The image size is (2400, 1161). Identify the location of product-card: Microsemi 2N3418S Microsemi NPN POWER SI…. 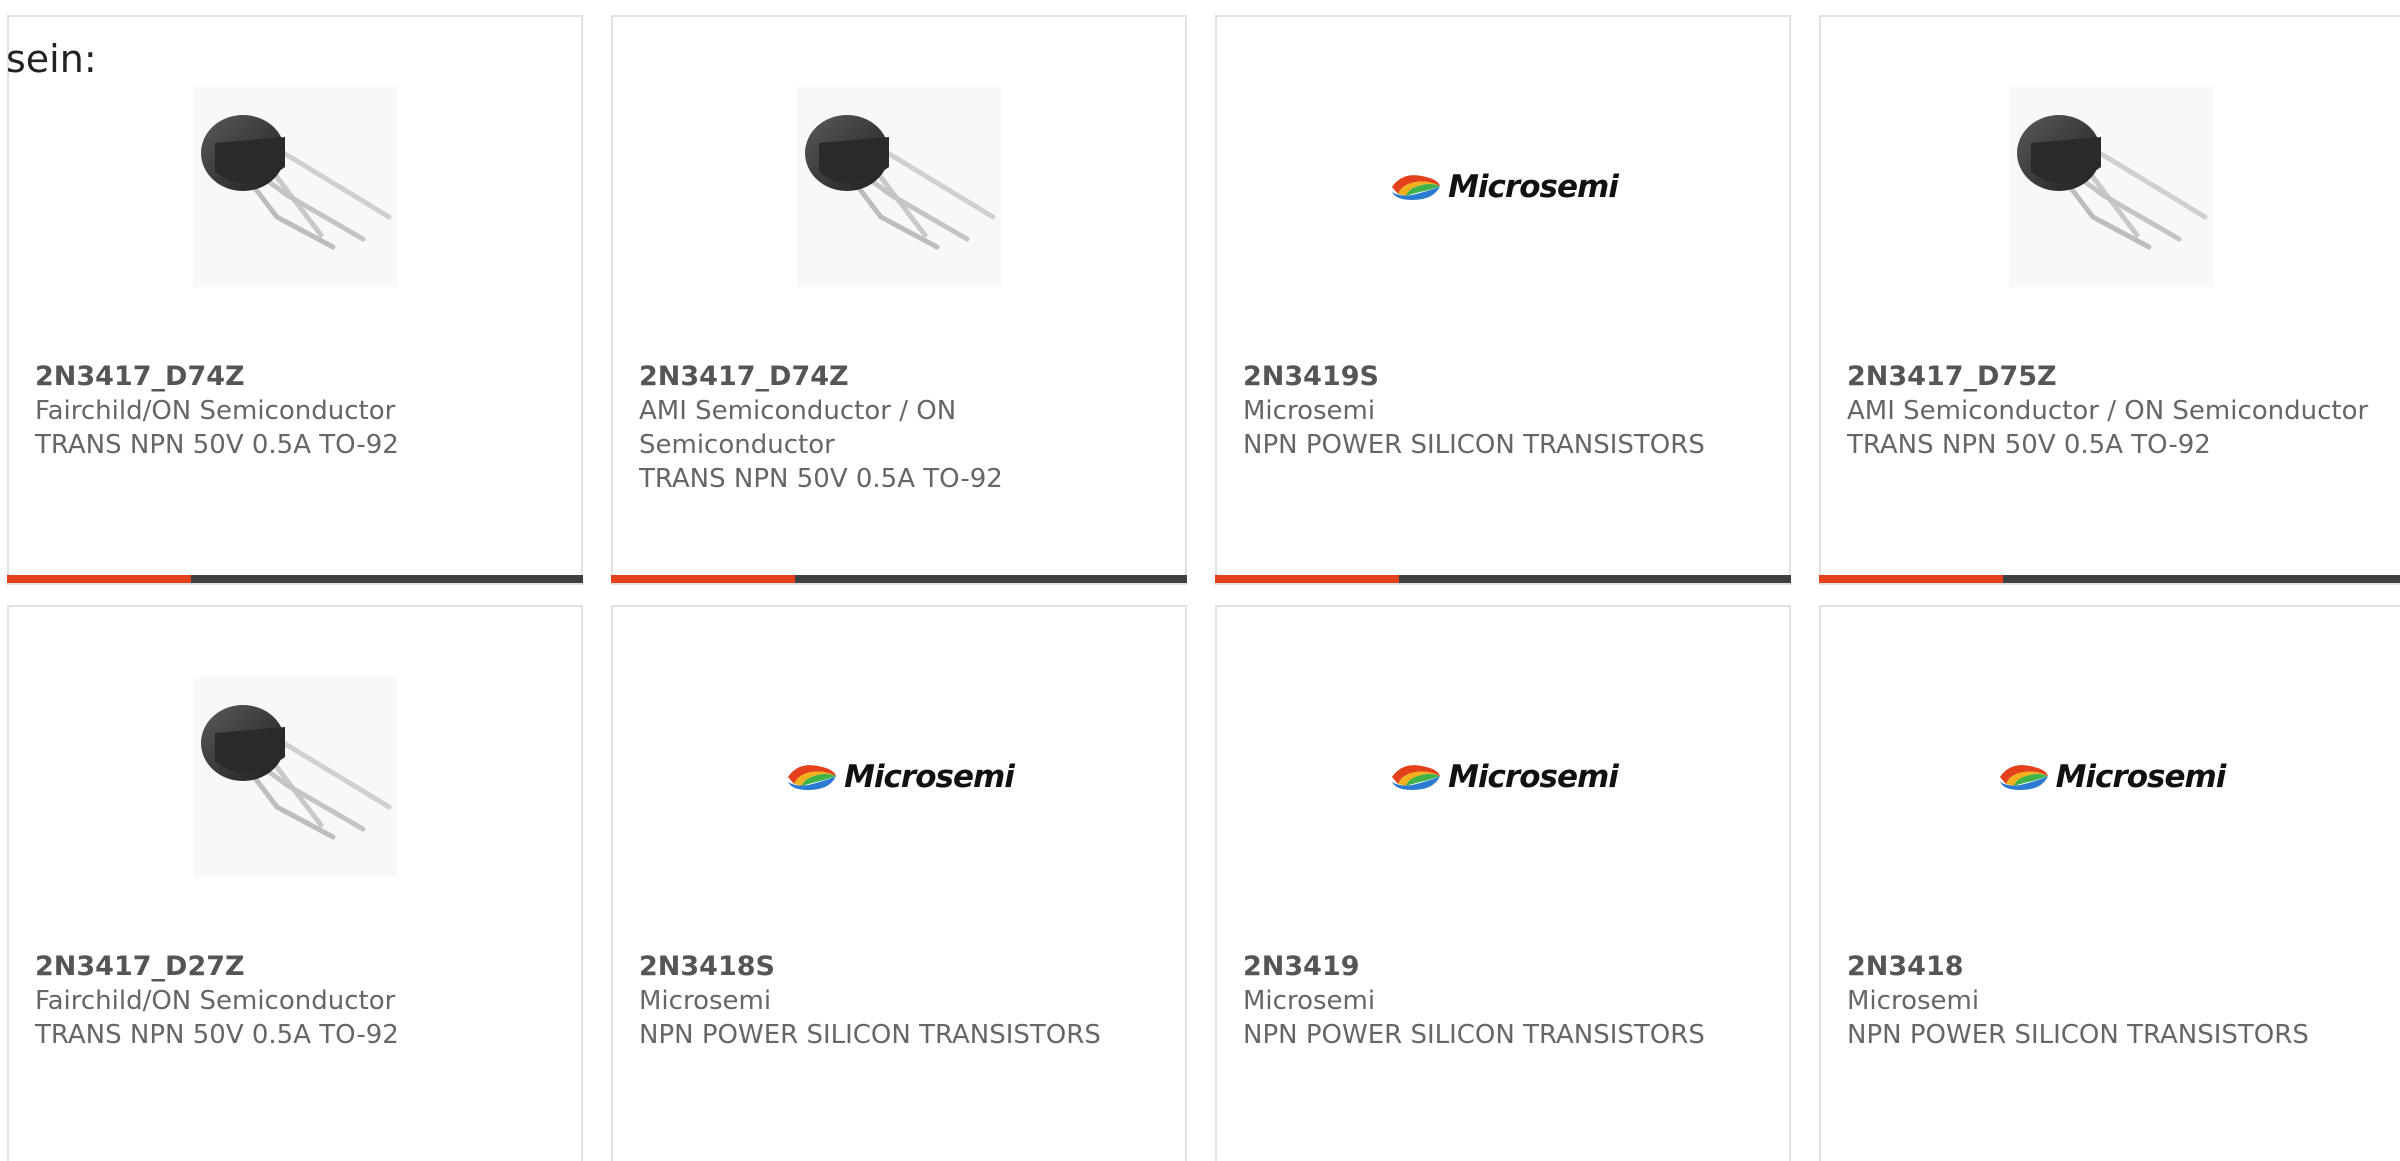
(899, 883).